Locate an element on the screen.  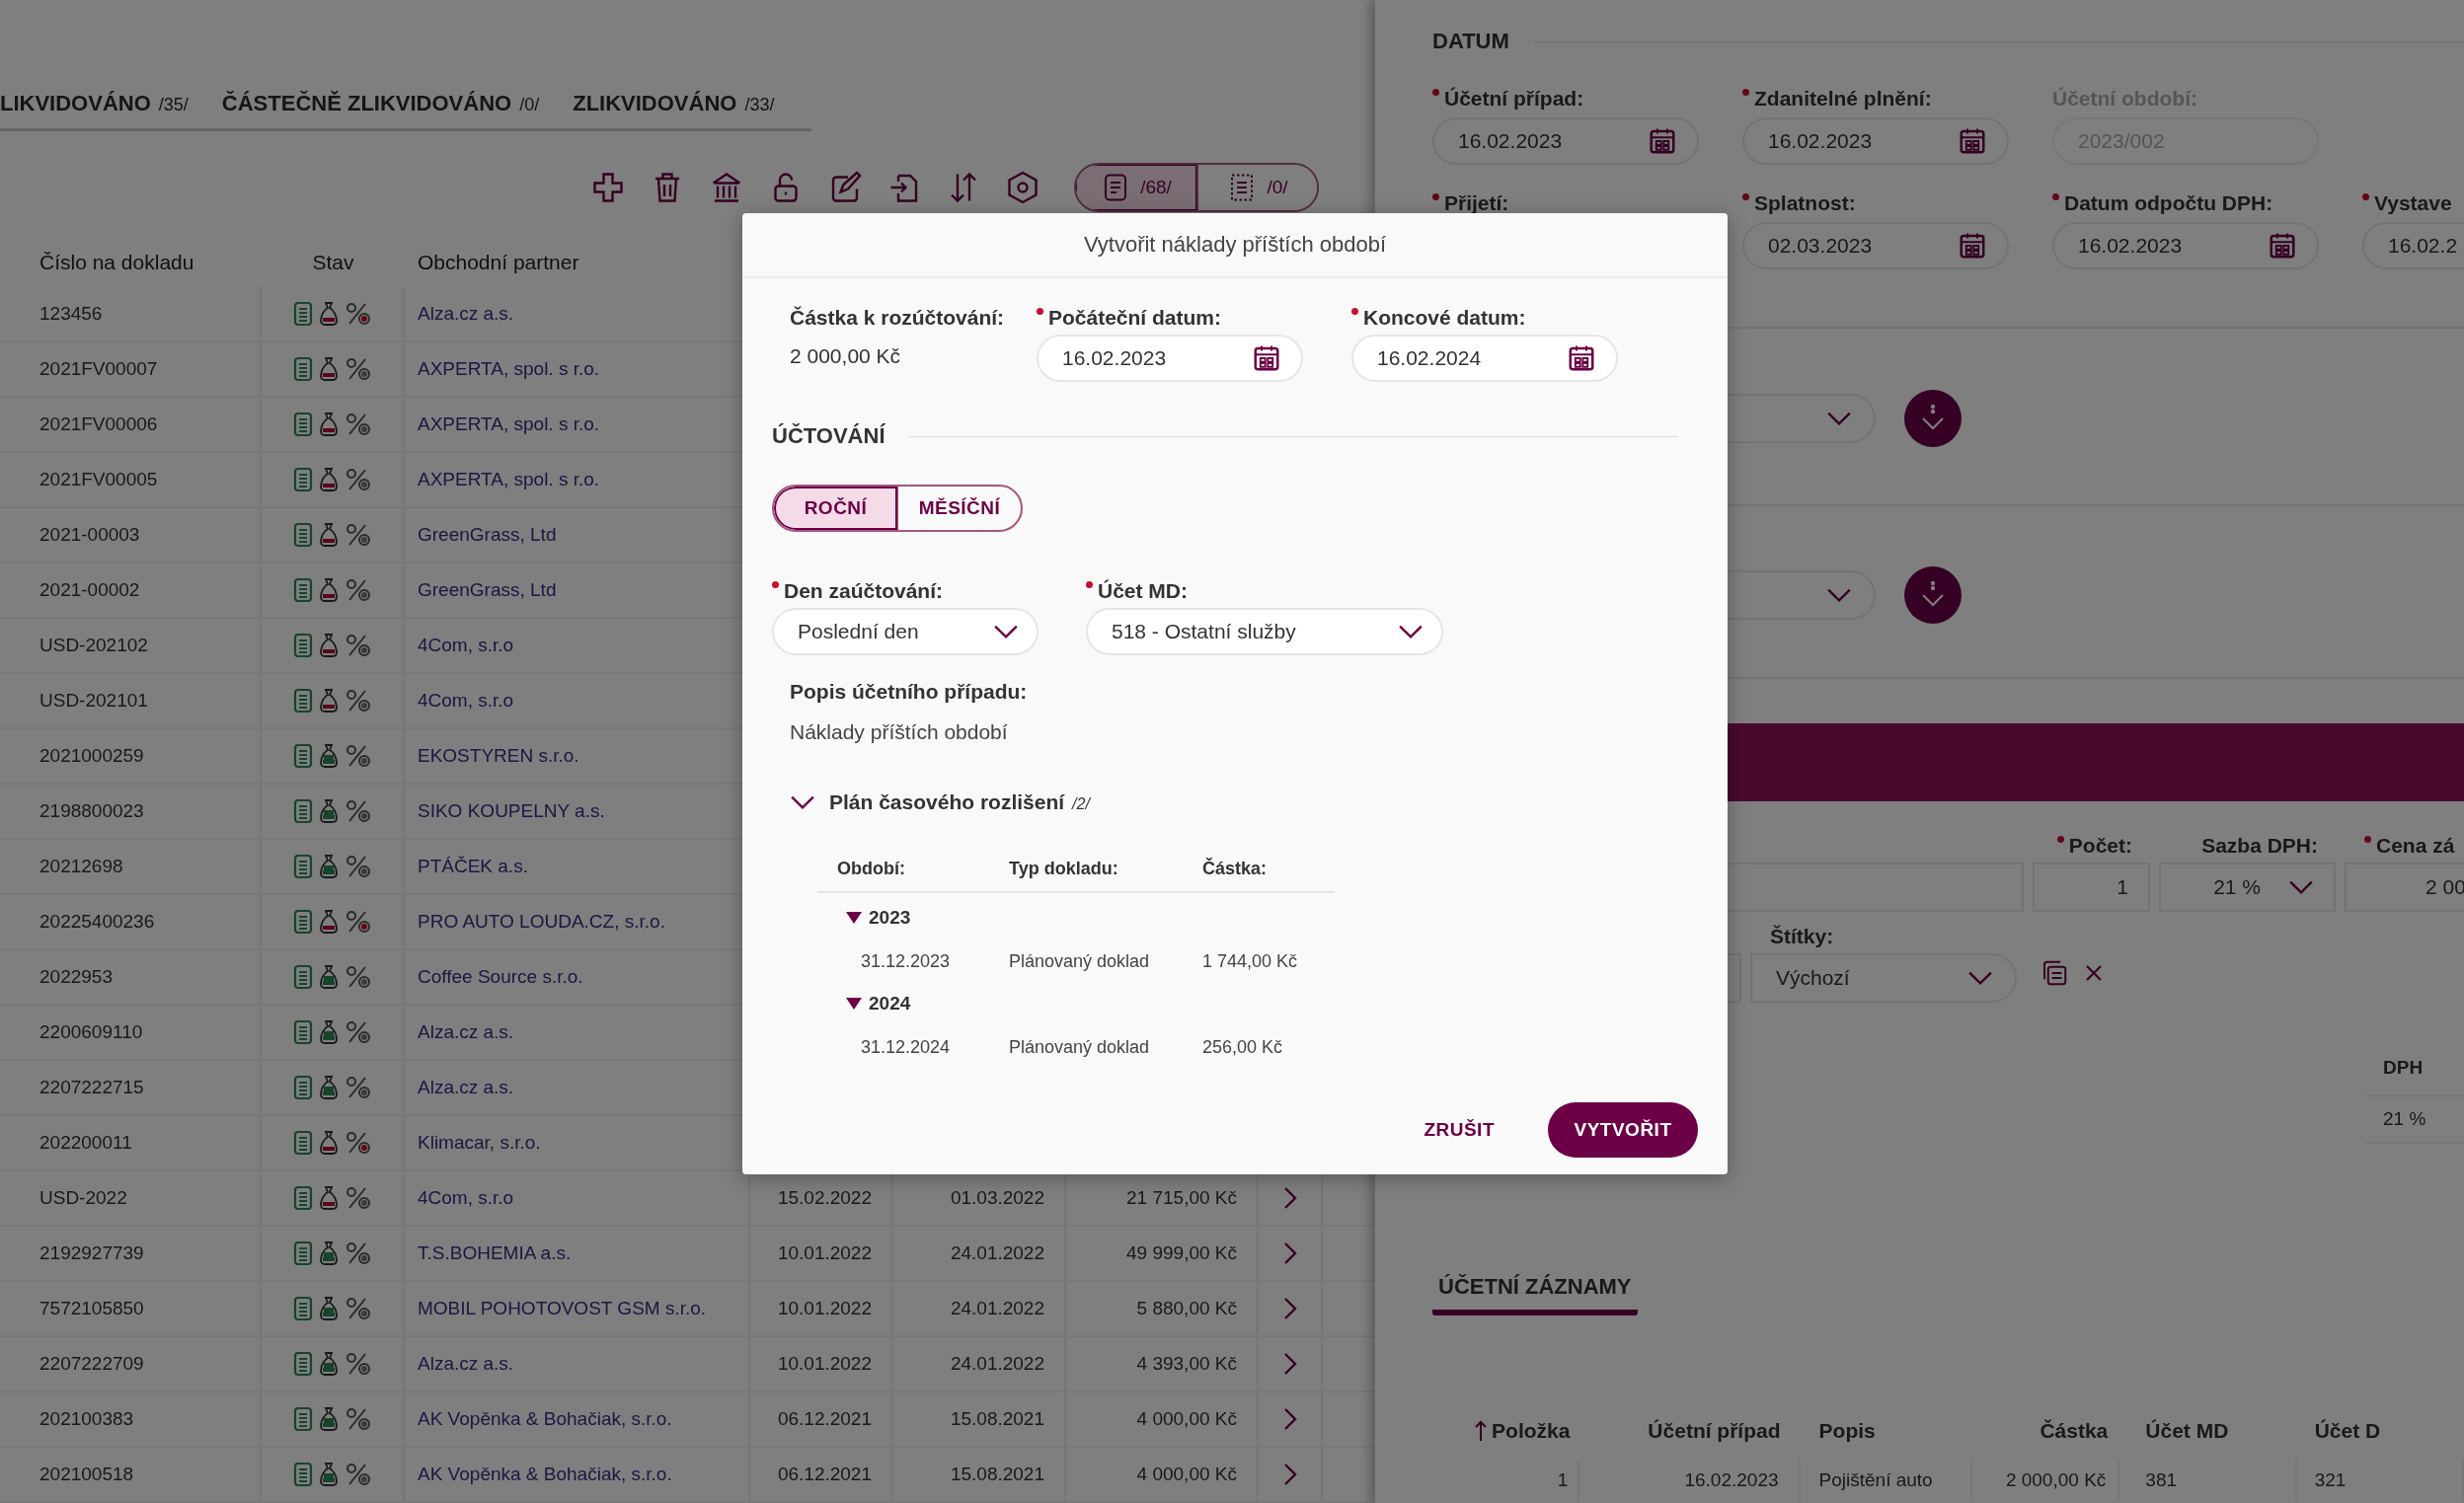
view-toggle-button: /68/ is located at coordinates (1136, 187).